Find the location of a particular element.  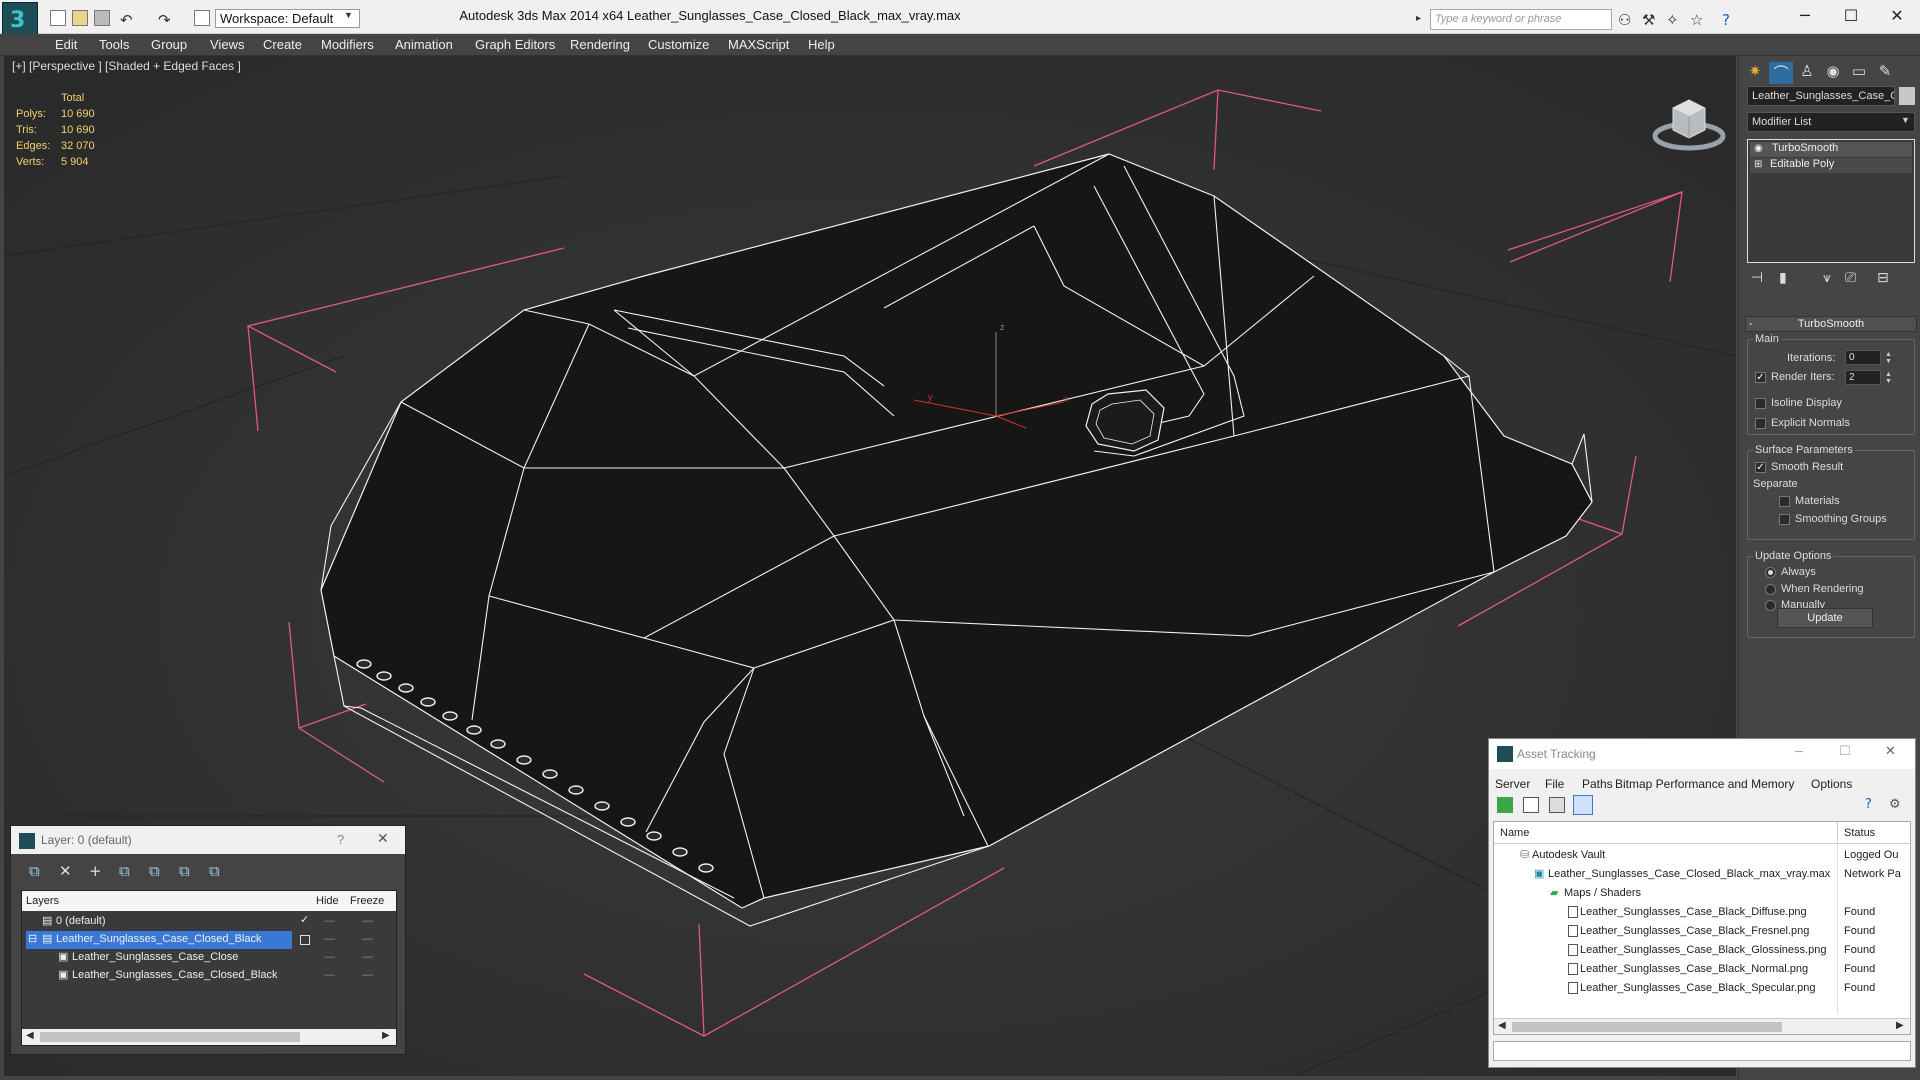

object-name-field: Leather_Sunglasses_Case_Cl is located at coordinates (1821, 96).